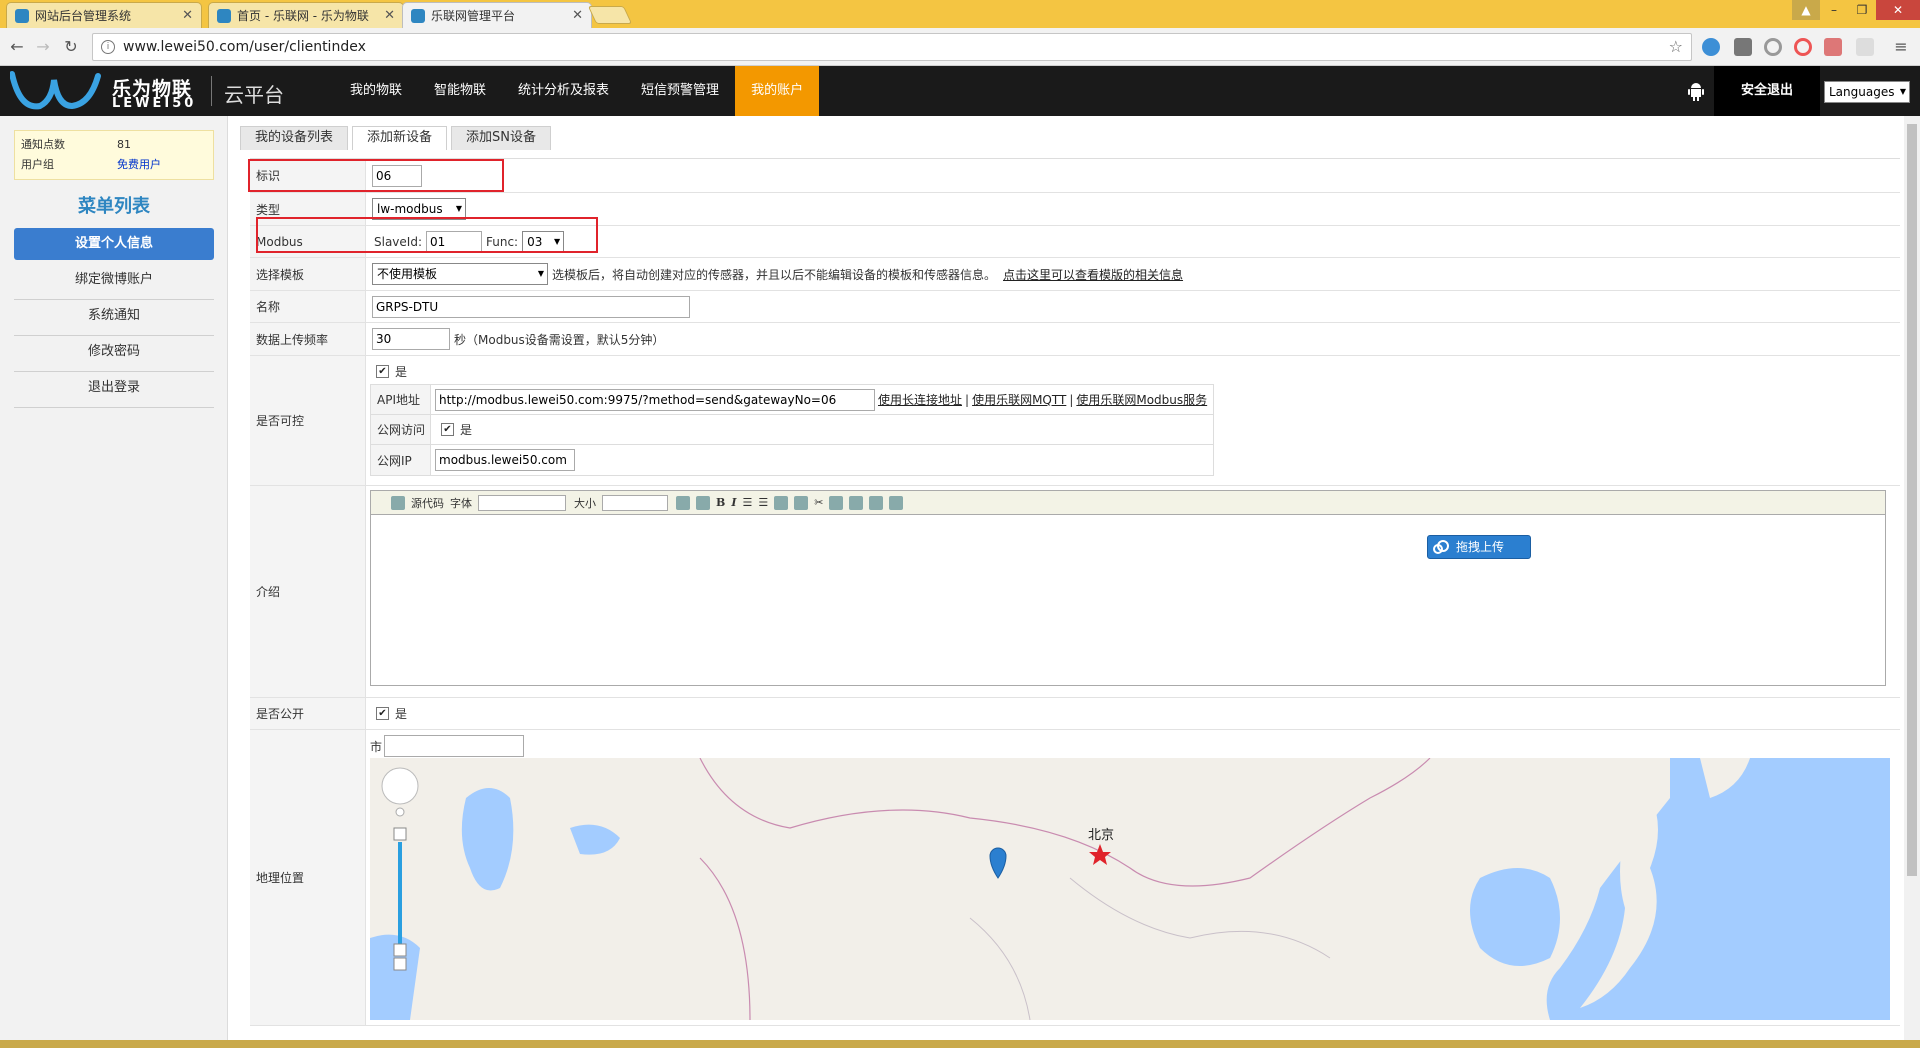  I want to click on field-label: 是否公开, so click(308, 713).